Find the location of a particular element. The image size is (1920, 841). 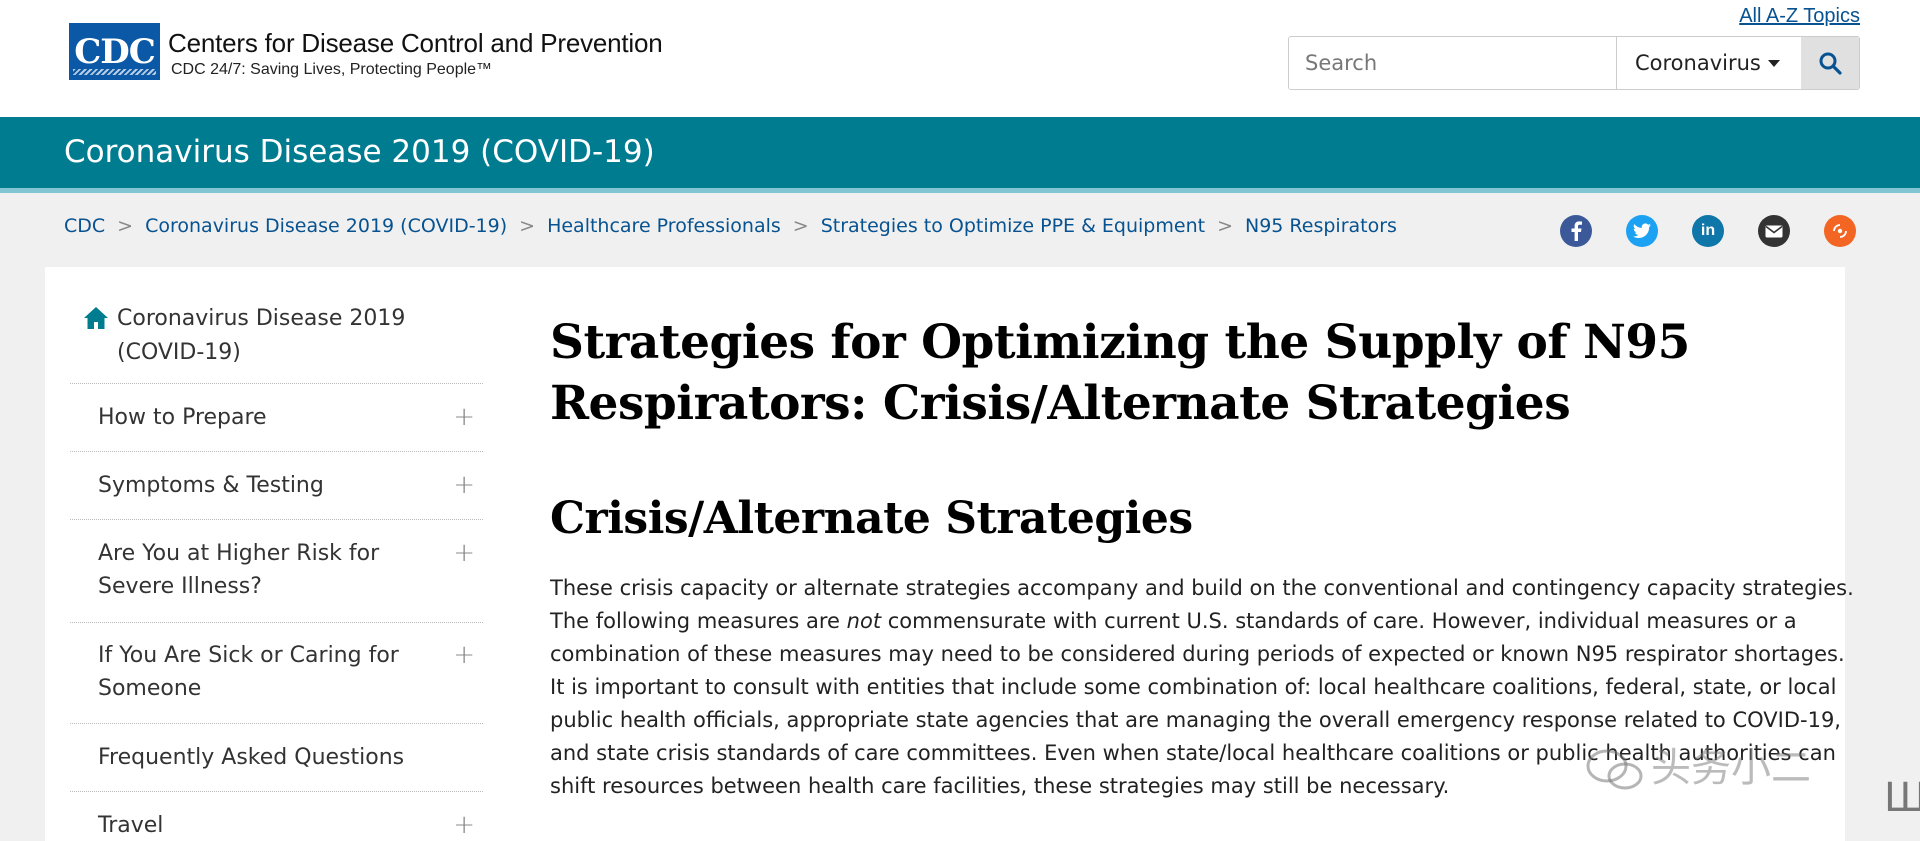

breadcrumb-strategies-ppe: Strategies to Optimize PPE & Equipment is located at coordinates (1013, 226).